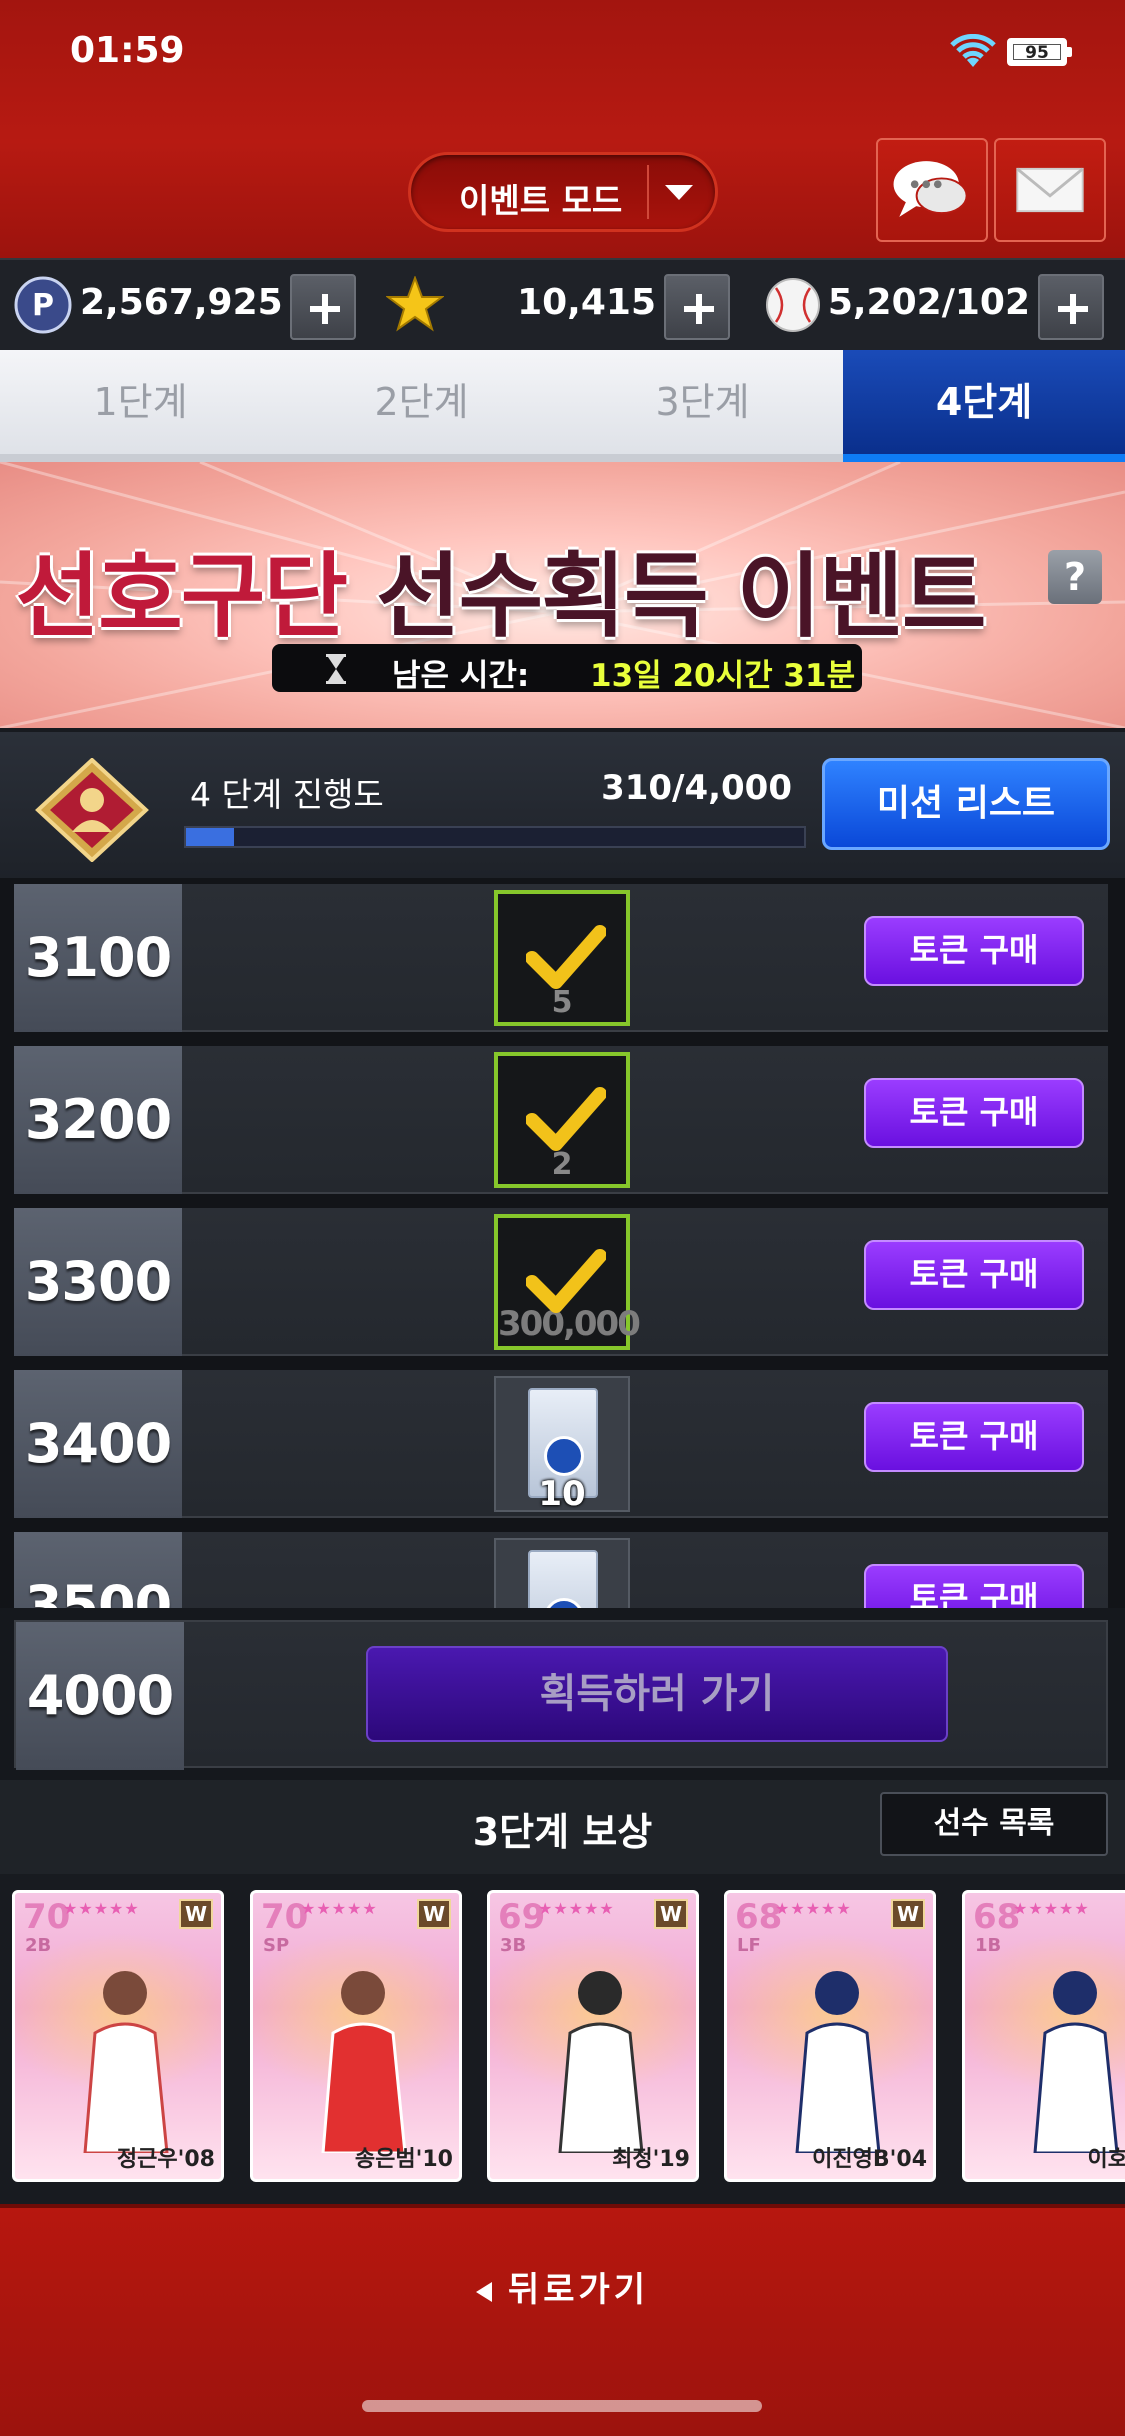  Describe the element at coordinates (563, 1579) in the screenshot. I see `ticket-icon` at that location.